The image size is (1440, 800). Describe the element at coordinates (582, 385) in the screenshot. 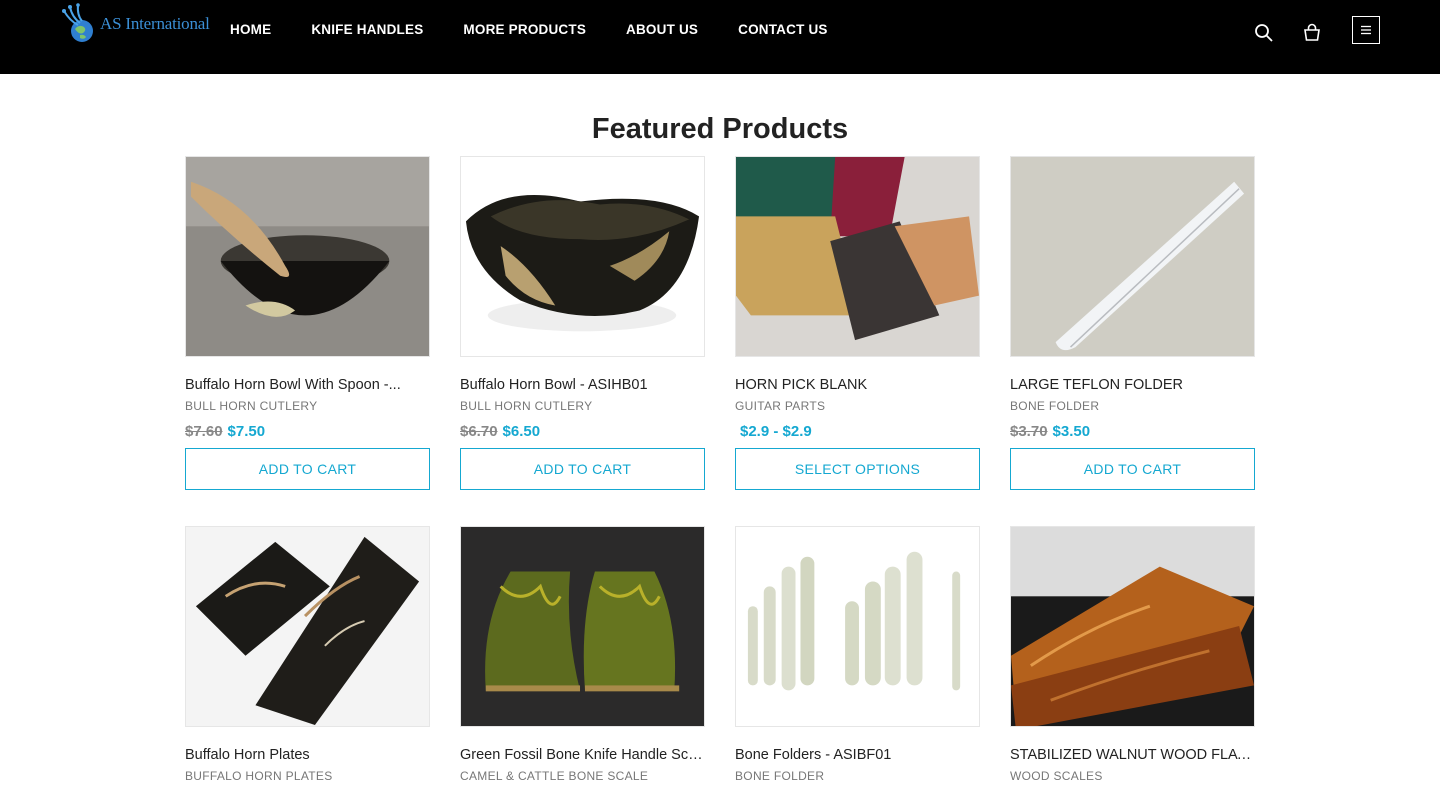

I see `product-name: Buffalo Horn Bowl - ASIHB01` at that location.